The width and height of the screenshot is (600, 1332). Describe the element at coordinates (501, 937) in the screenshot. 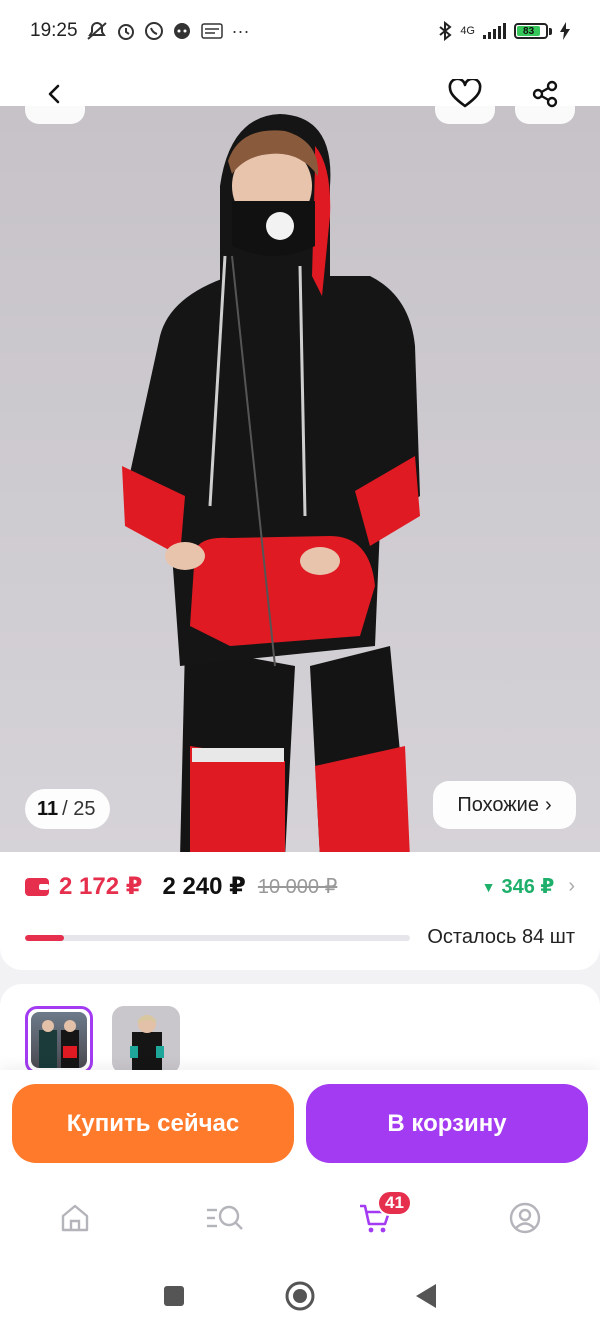

I see `stock-label: Осталось 84 шт` at that location.